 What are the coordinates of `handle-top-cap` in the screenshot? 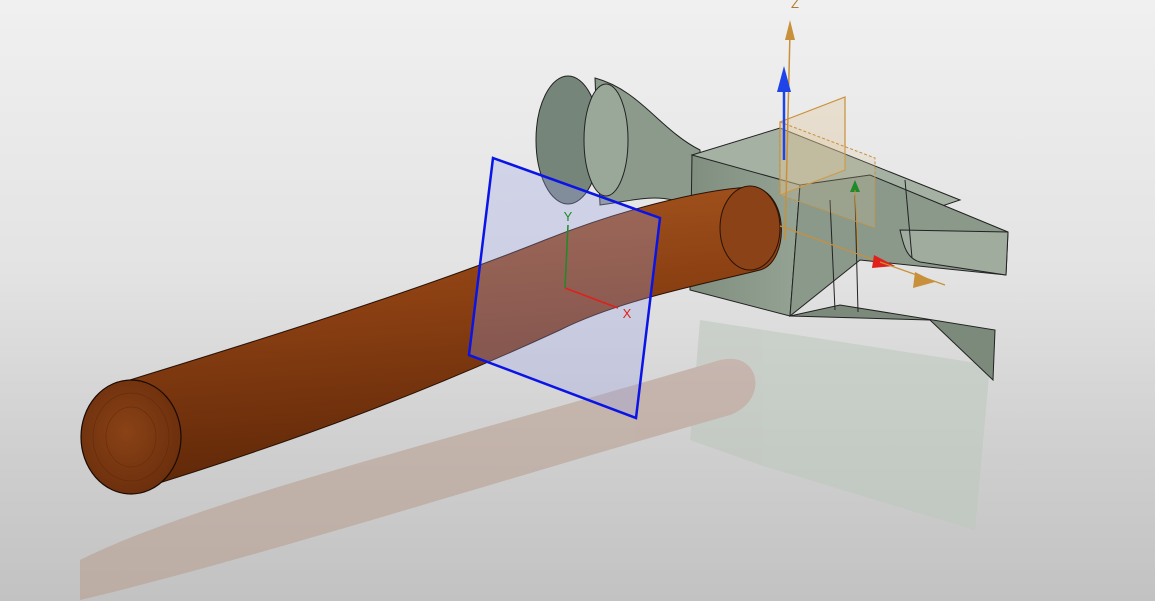 It's located at (750, 228).